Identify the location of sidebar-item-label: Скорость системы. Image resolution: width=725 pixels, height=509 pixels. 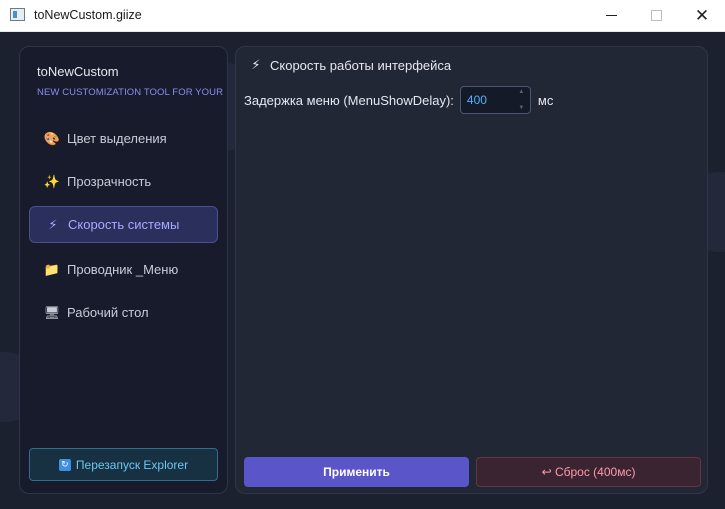
(124, 224).